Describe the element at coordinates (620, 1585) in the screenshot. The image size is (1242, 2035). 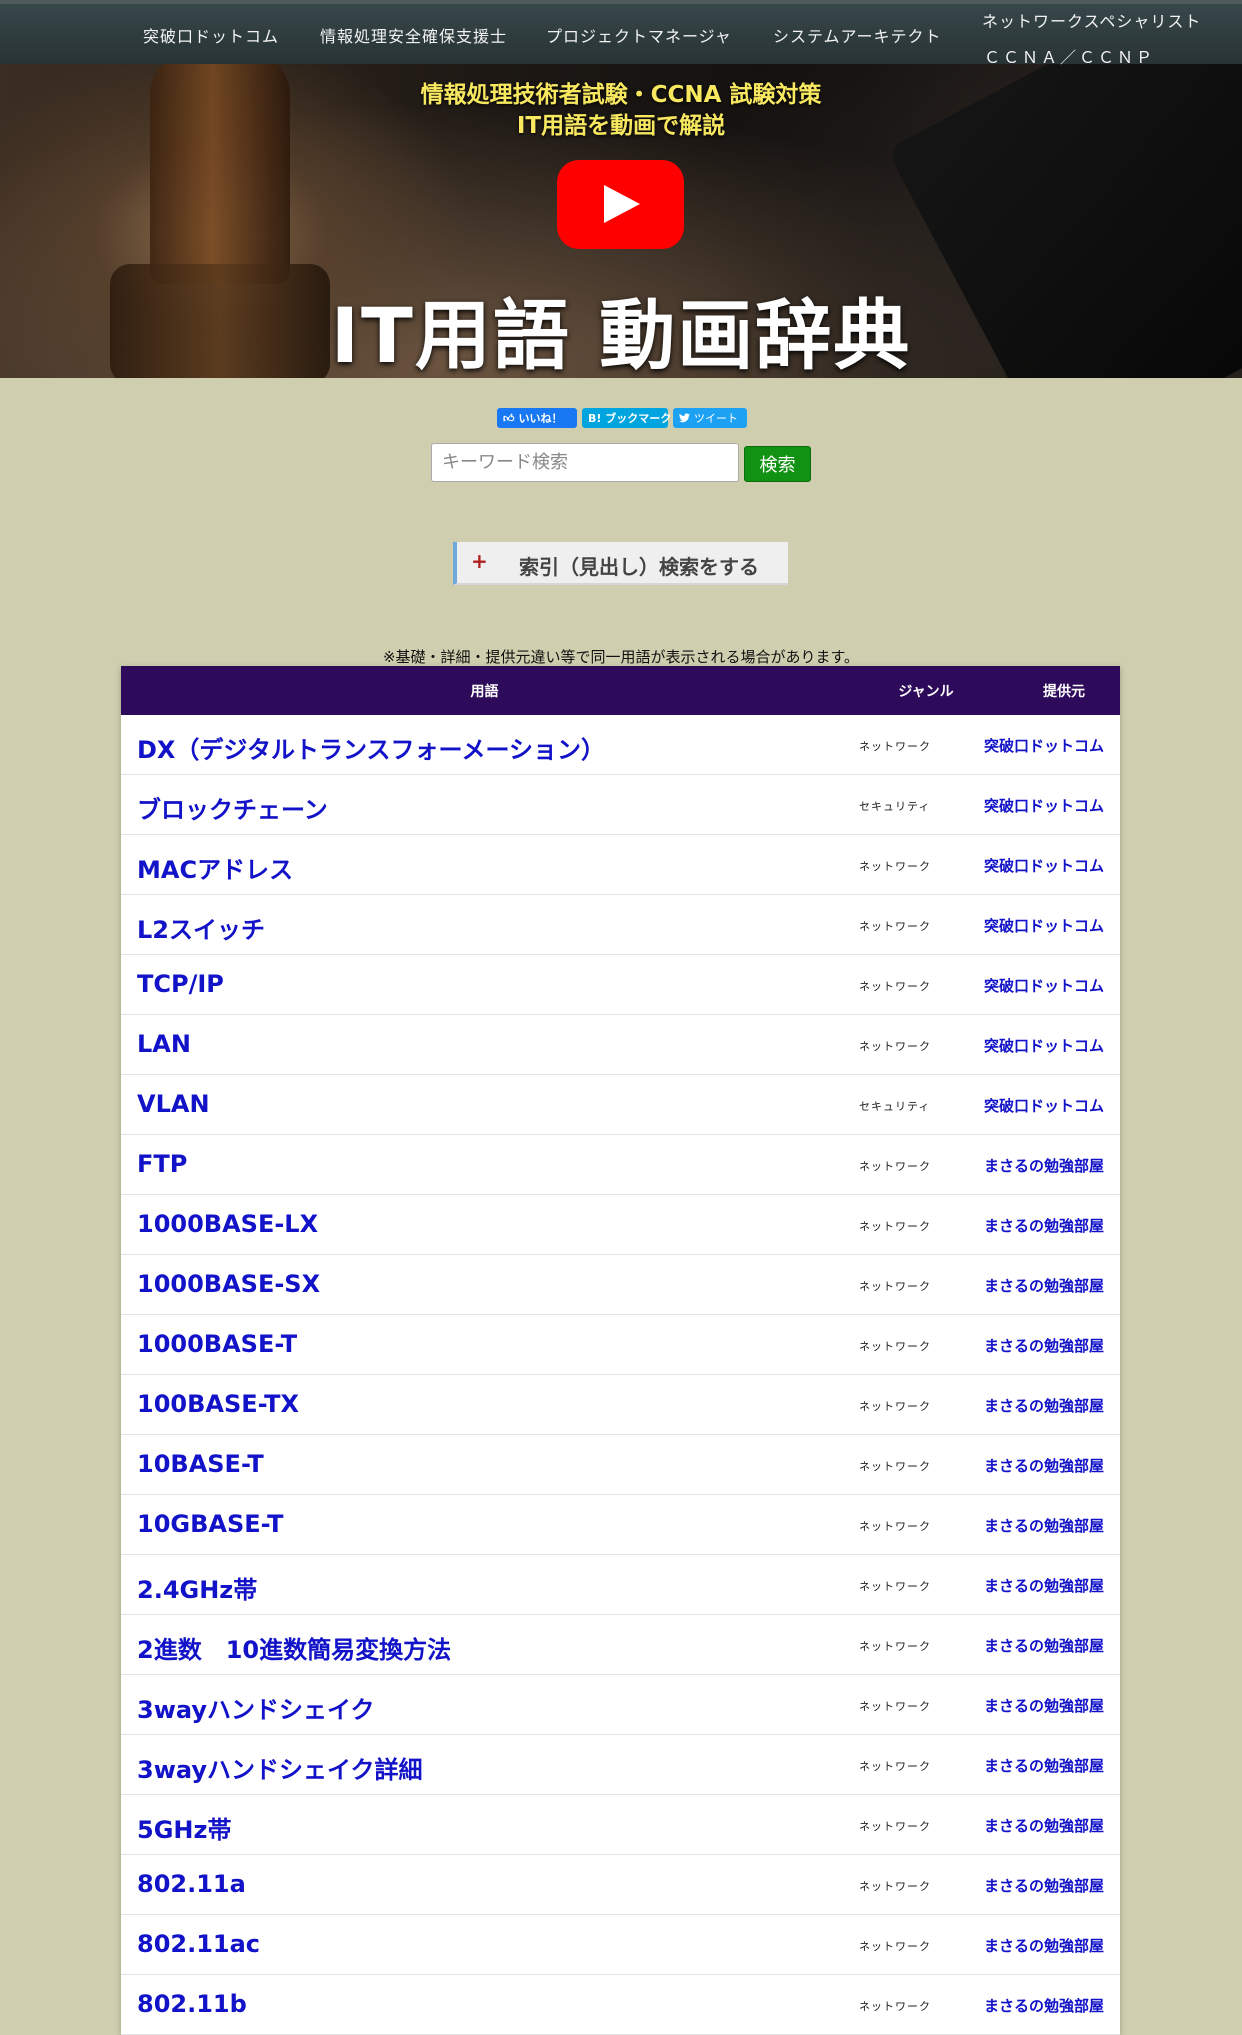
I see `table-row: 2.4GHz帯 ネットワーク まさるの勉強部屋` at that location.